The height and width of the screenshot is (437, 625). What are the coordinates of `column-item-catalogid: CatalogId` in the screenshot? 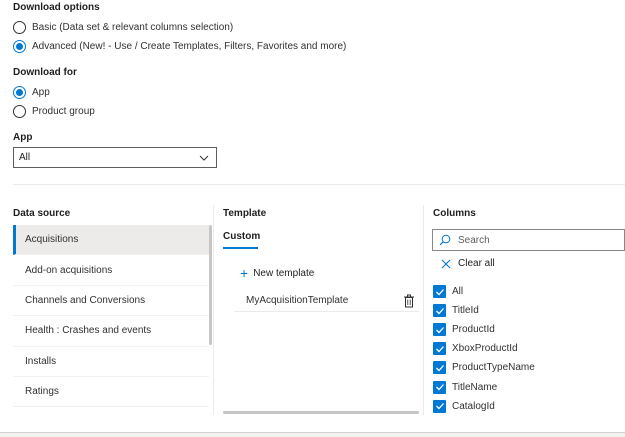 It's located at (484, 406).